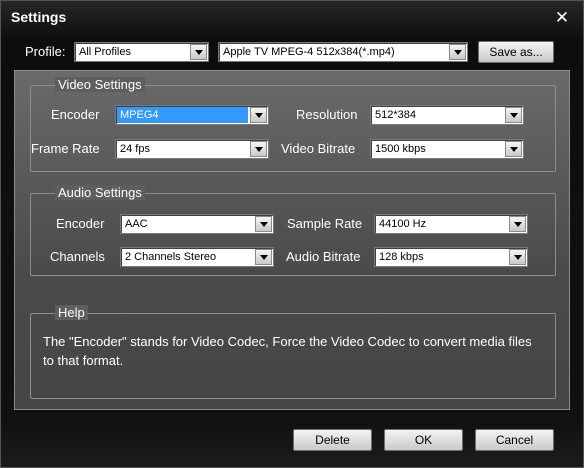  I want to click on profile-preset-value: Apple TV MPEG-4 512x384(*.mp4), so click(309, 52).